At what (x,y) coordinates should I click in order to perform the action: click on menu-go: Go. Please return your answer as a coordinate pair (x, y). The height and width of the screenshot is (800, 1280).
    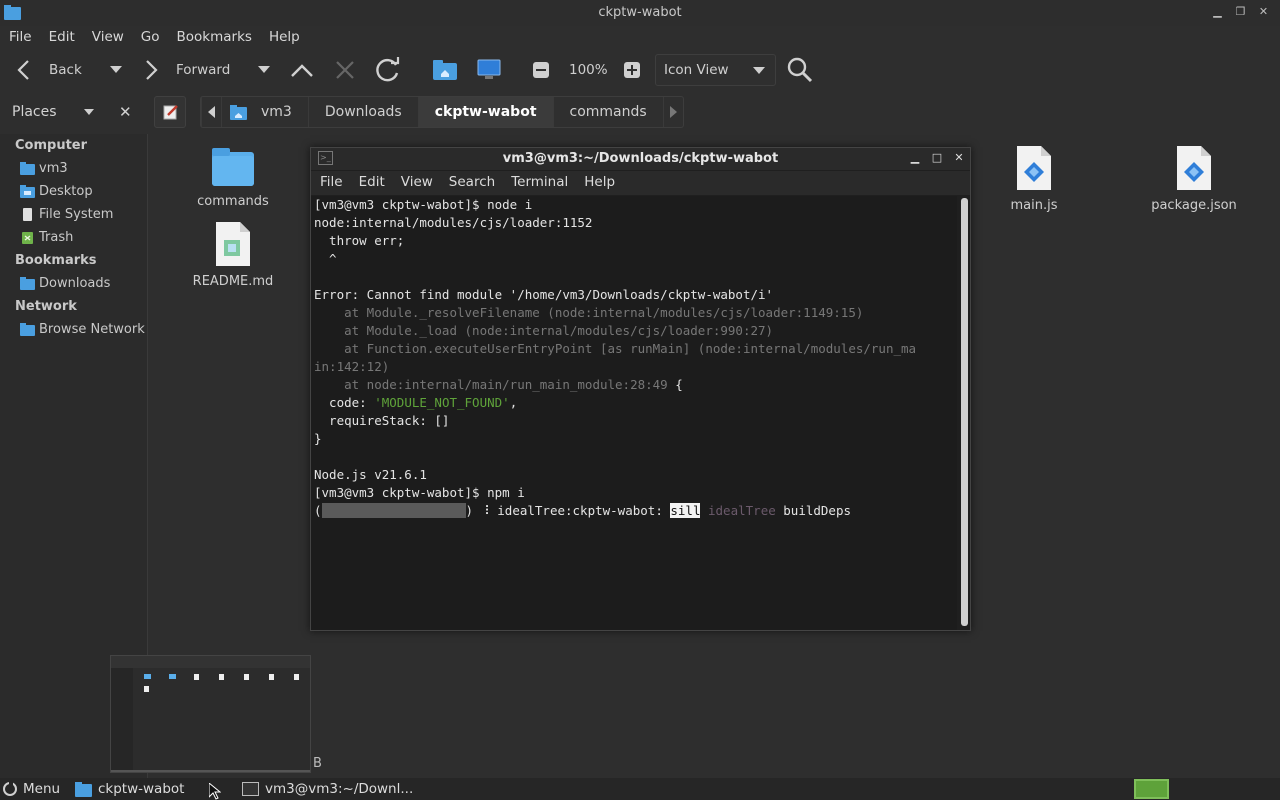
    Looking at the image, I should click on (150, 37).